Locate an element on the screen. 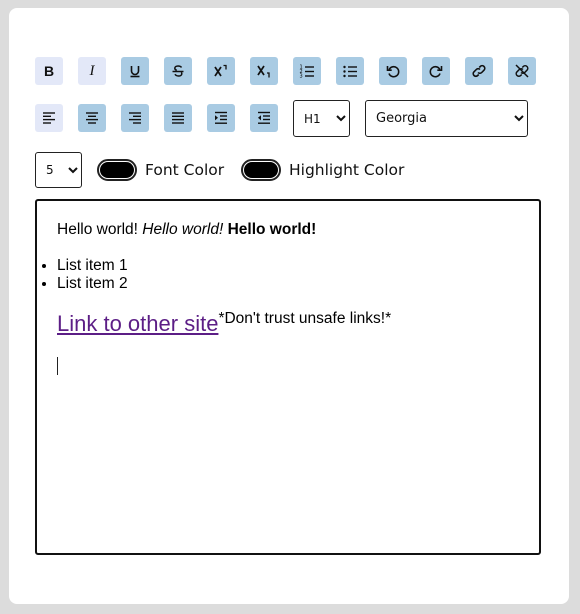 The image size is (580, 614). align-right-button is located at coordinates (135, 118).